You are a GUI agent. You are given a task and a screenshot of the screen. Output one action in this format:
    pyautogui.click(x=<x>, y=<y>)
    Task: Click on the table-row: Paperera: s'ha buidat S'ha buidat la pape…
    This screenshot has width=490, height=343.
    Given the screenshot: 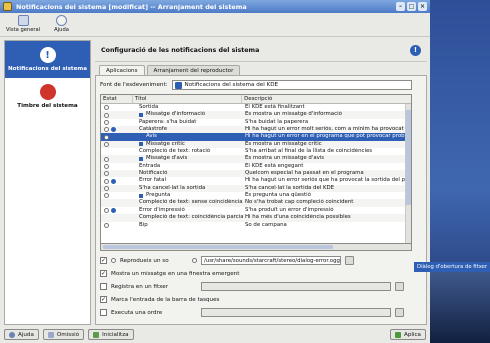 What is the action you would take?
    pyautogui.click(x=256, y=122)
    